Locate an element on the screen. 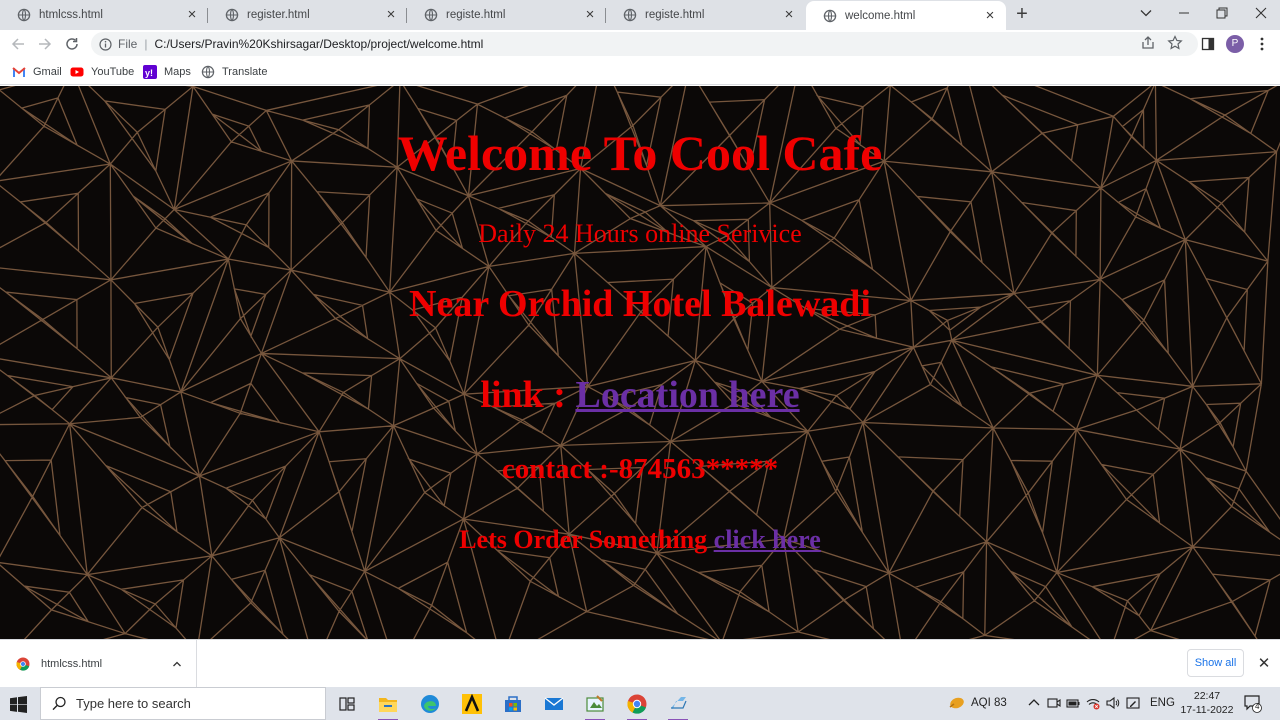 The width and height of the screenshot is (1280, 720). clock: 22:47 17-11-2022 is located at coordinates (1207, 703).